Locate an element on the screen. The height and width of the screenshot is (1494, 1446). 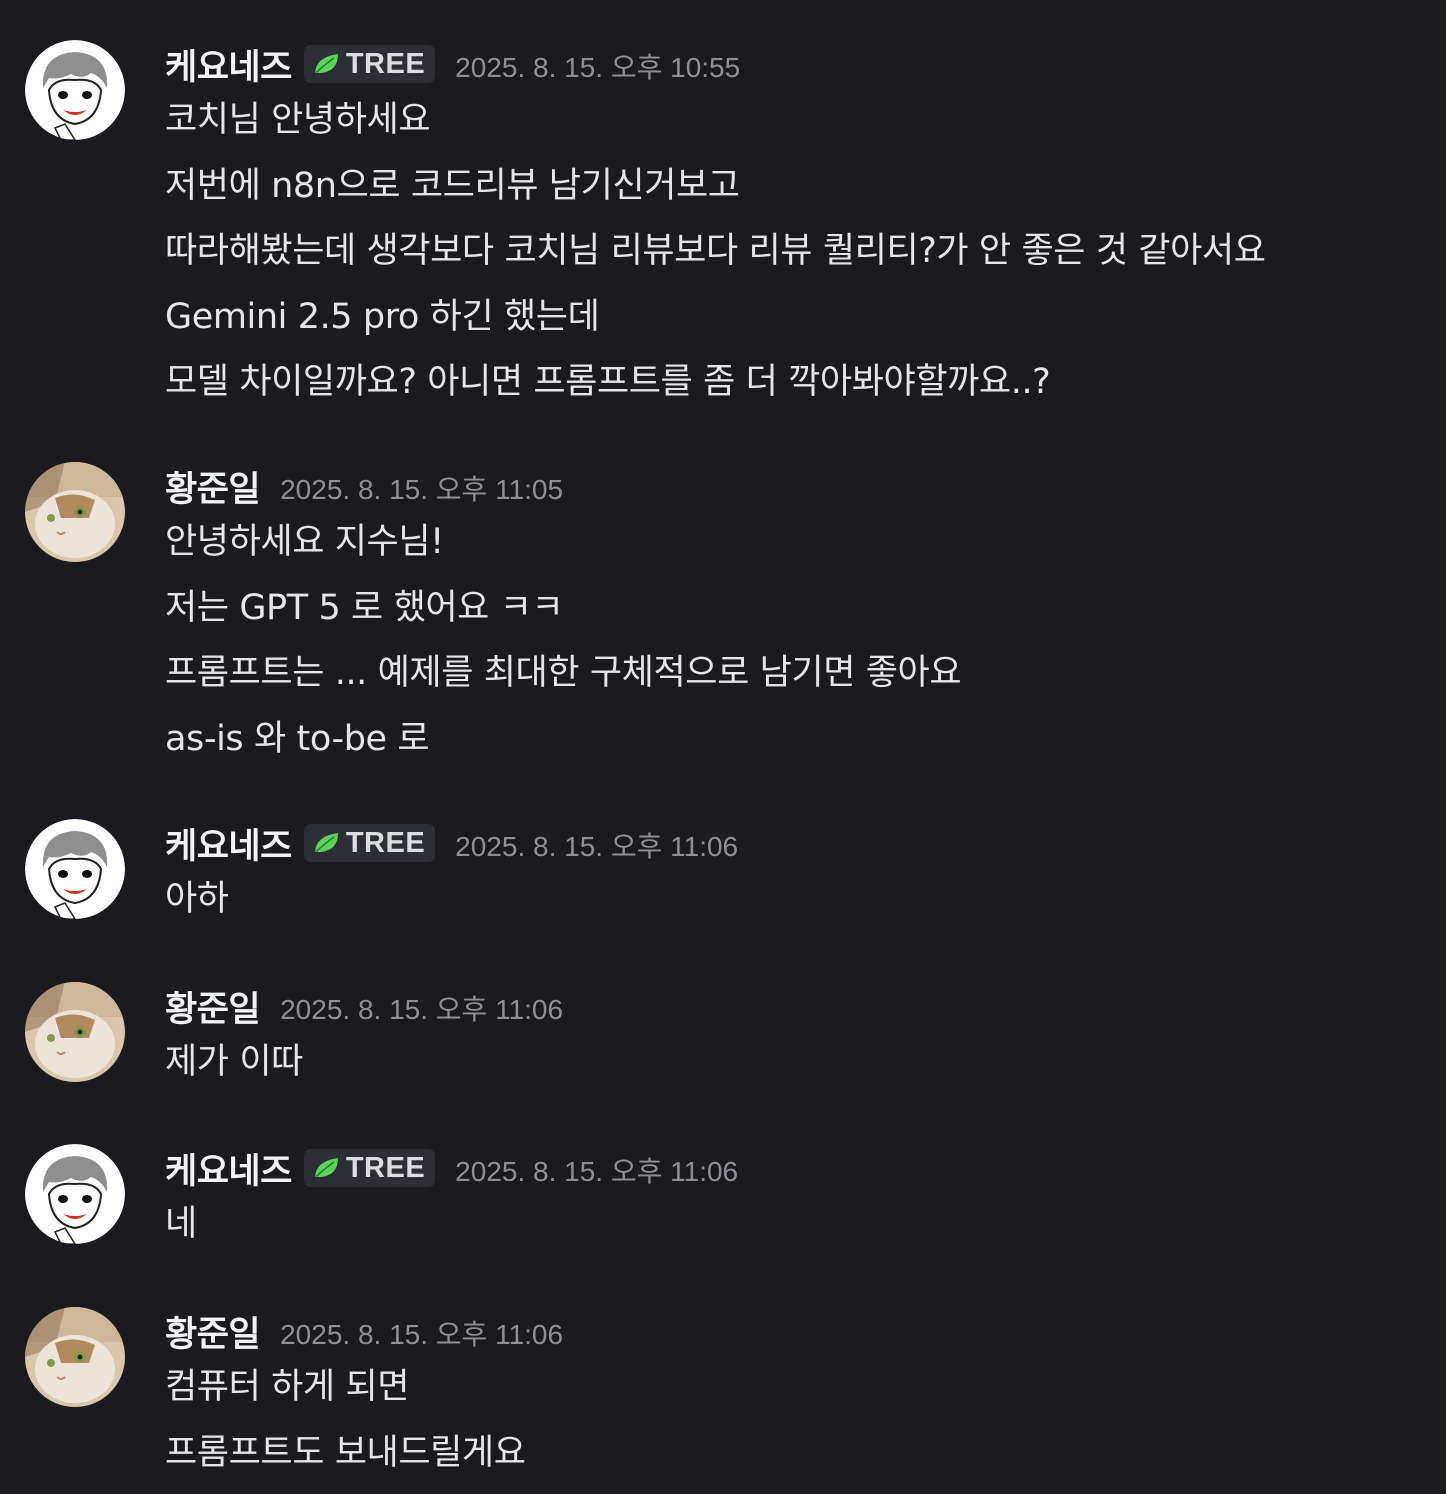
message-line: 프롬프트도 보내드릴게요 is located at coordinates (345, 1452).